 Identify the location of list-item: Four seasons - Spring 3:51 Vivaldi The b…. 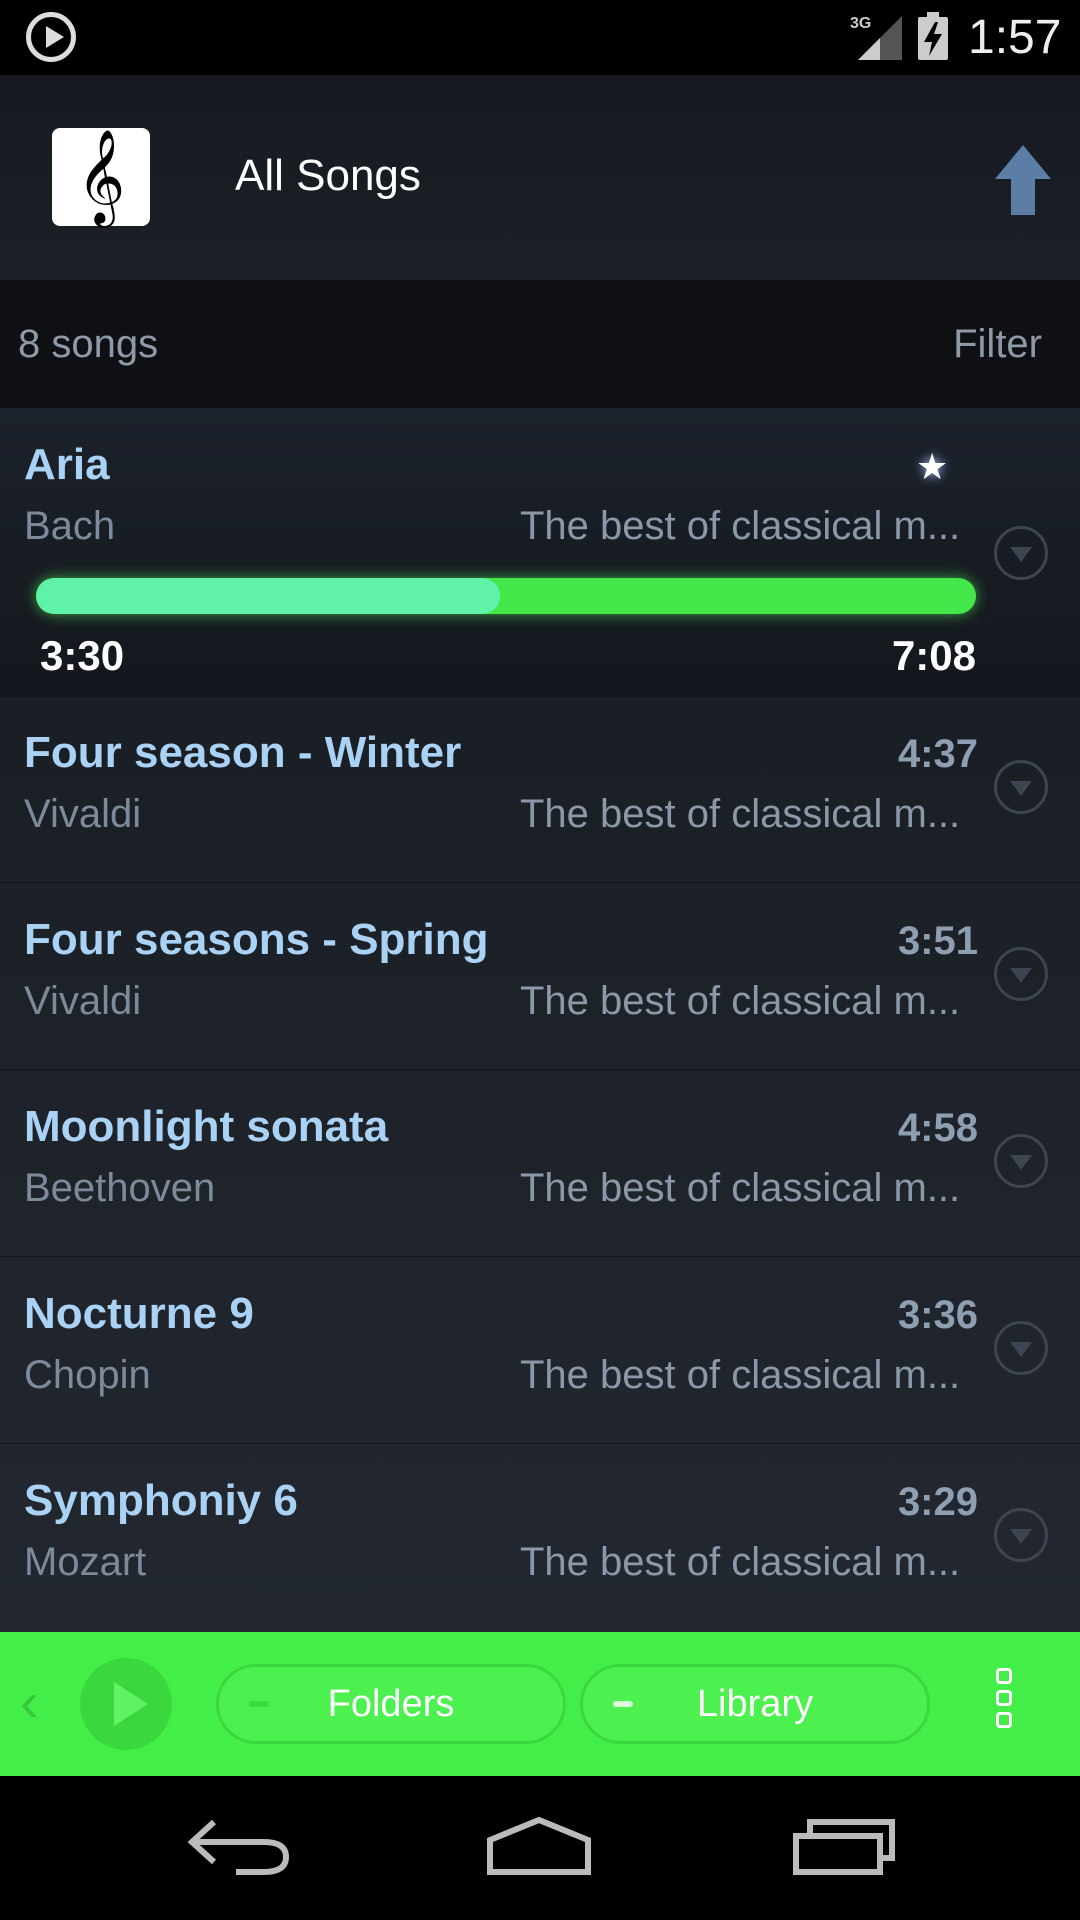
(540, 976).